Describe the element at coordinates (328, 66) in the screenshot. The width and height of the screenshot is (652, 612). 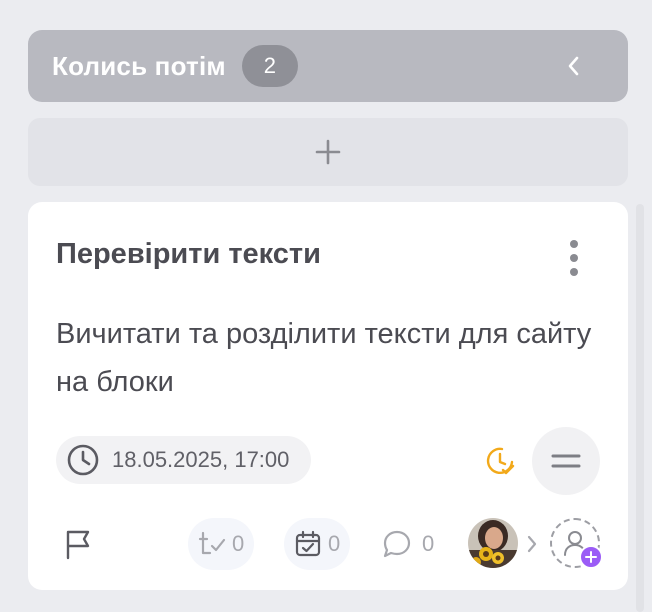
I see `column-header: Колись потім 2` at that location.